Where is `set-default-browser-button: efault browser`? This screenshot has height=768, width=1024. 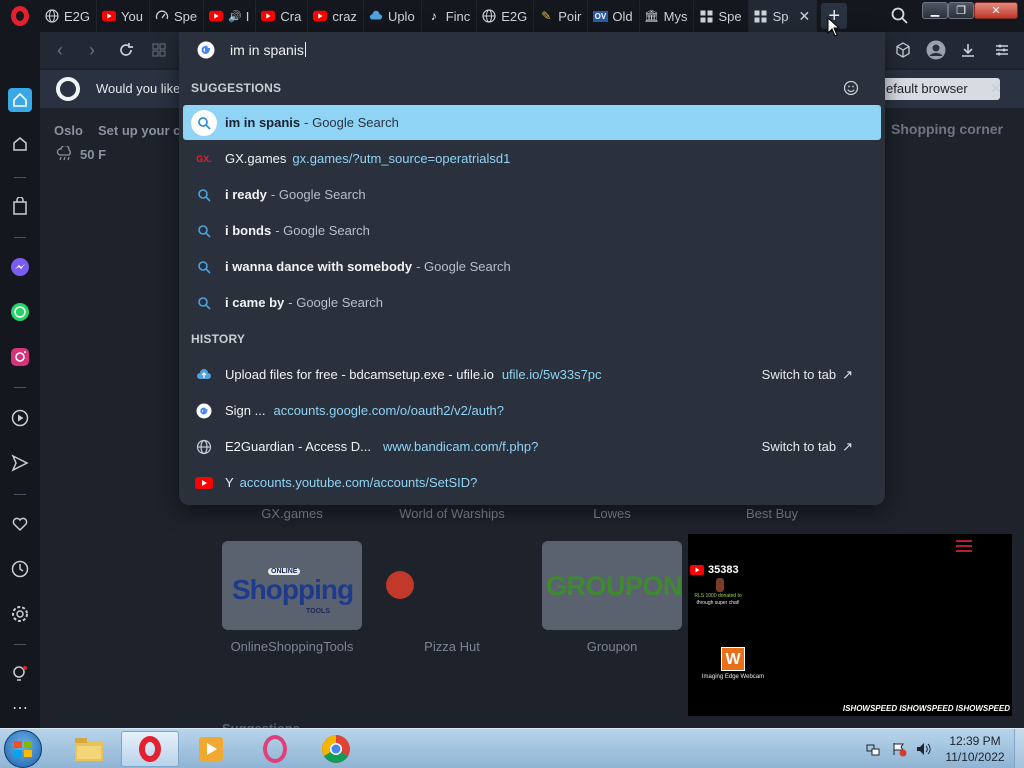 set-default-browser-button: efault browser is located at coordinates (938, 89).